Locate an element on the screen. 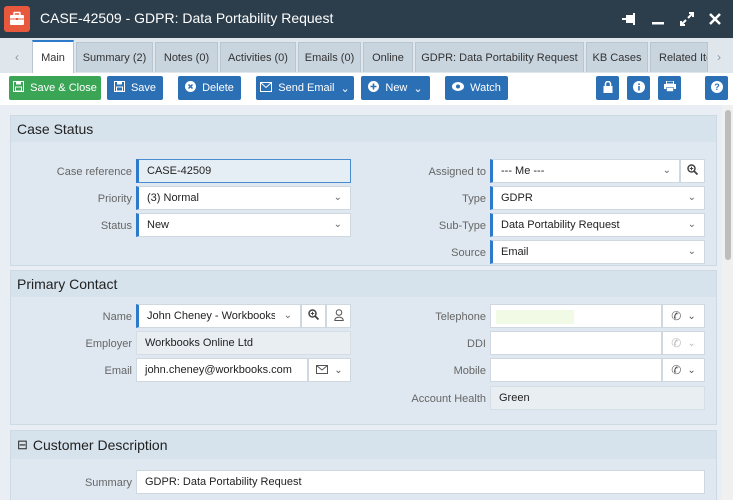 The height and width of the screenshot is (500, 733). primary-contact-heading: Primary Contact is located at coordinates (363, 284).